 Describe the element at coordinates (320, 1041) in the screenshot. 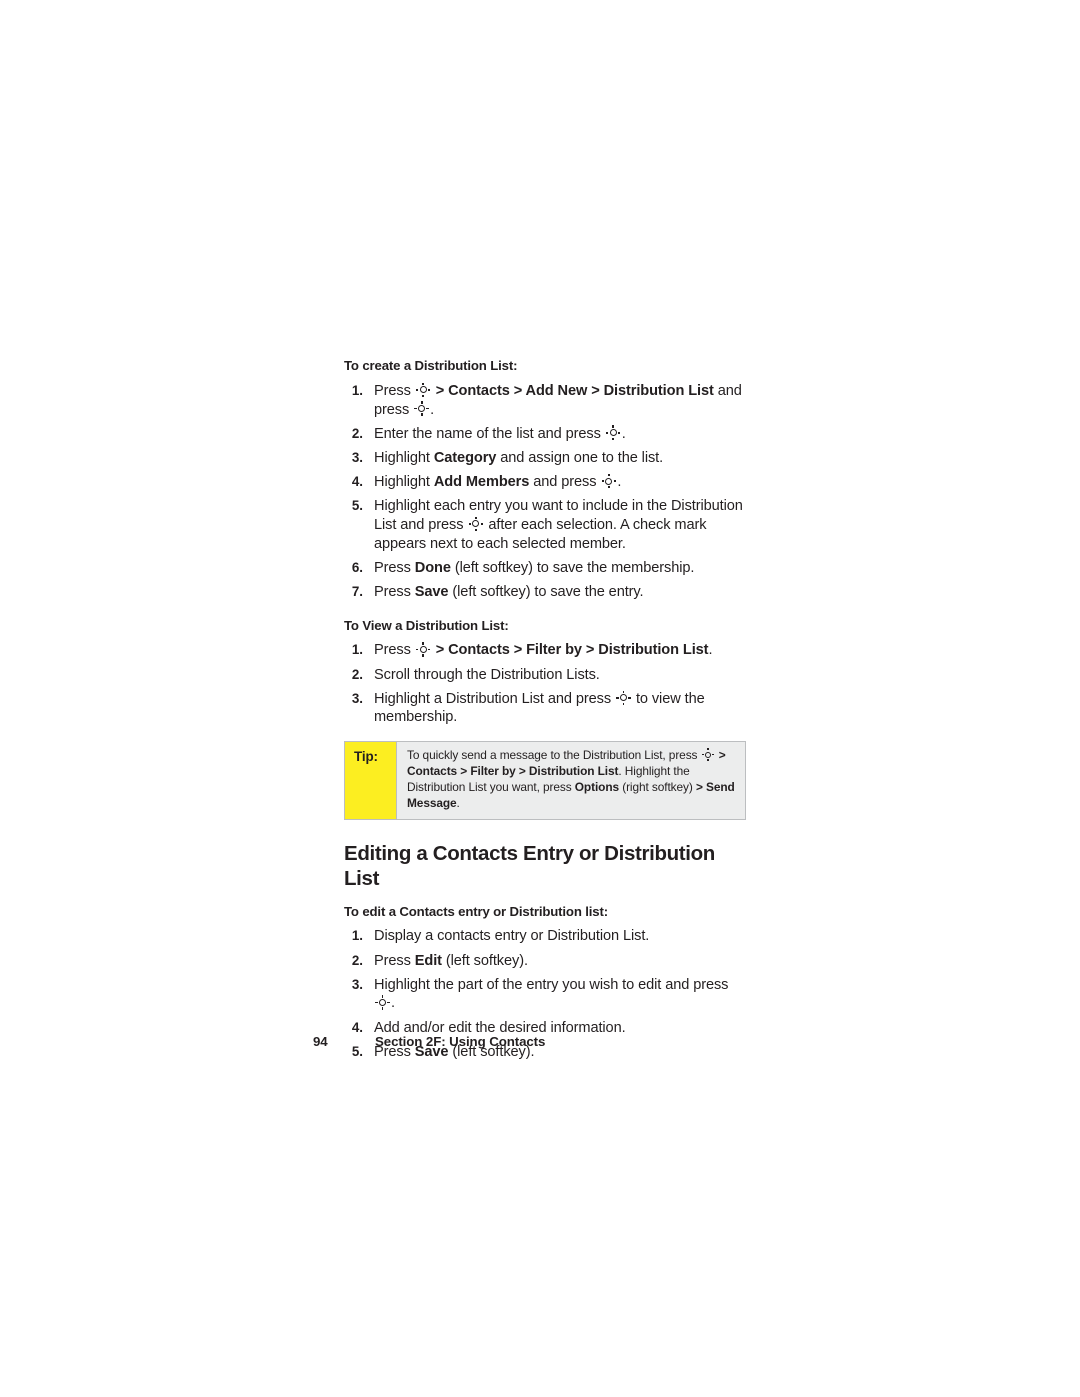

I see `footer-page-number: 94` at that location.